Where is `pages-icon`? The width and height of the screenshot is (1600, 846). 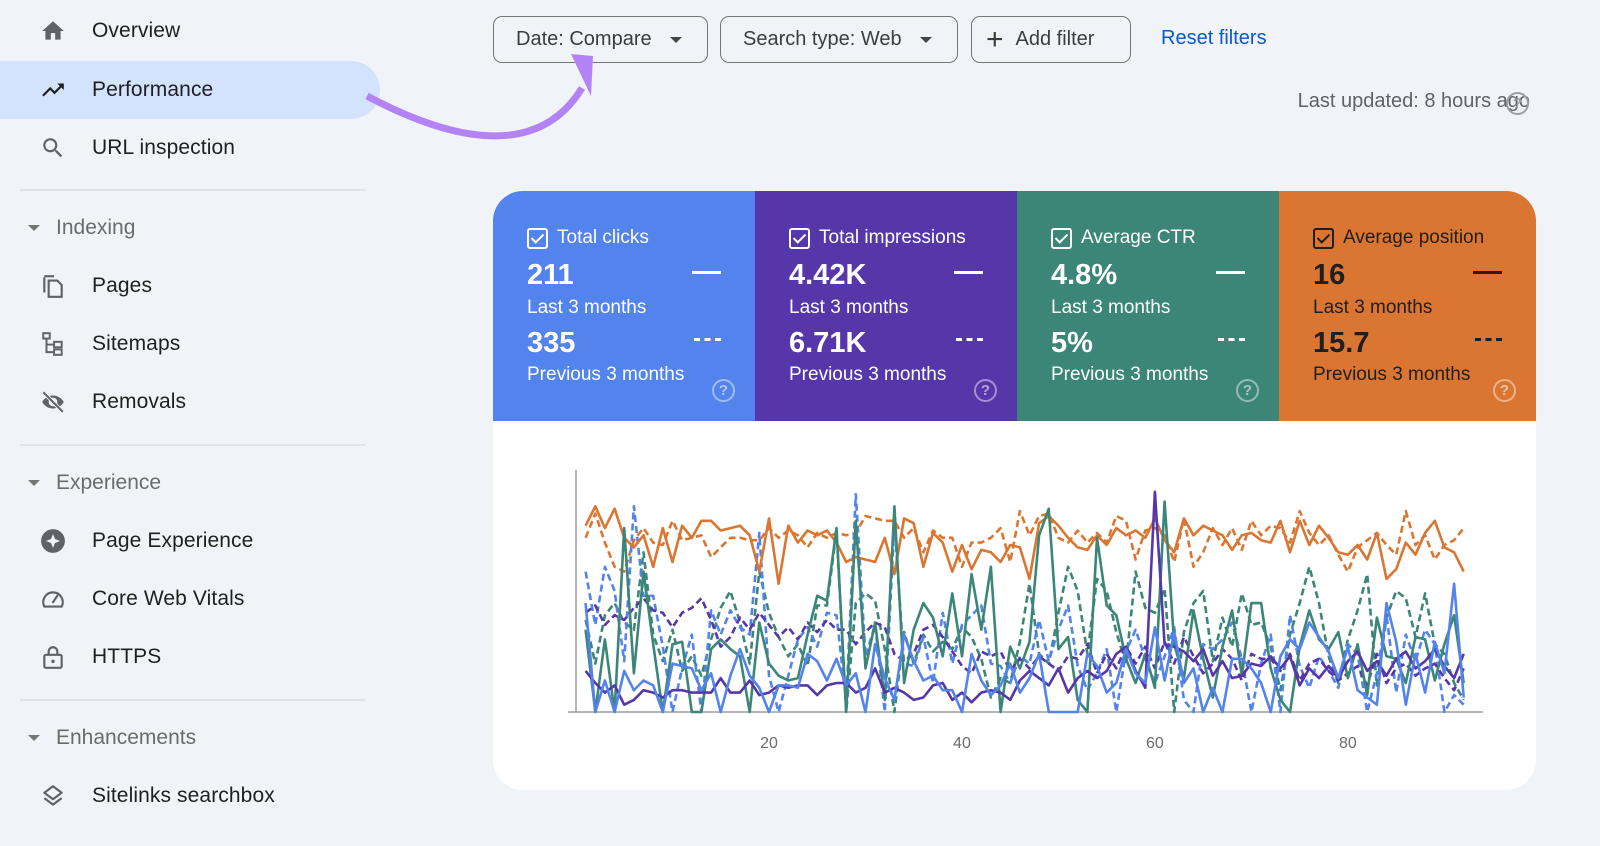 pages-icon is located at coordinates (53, 286).